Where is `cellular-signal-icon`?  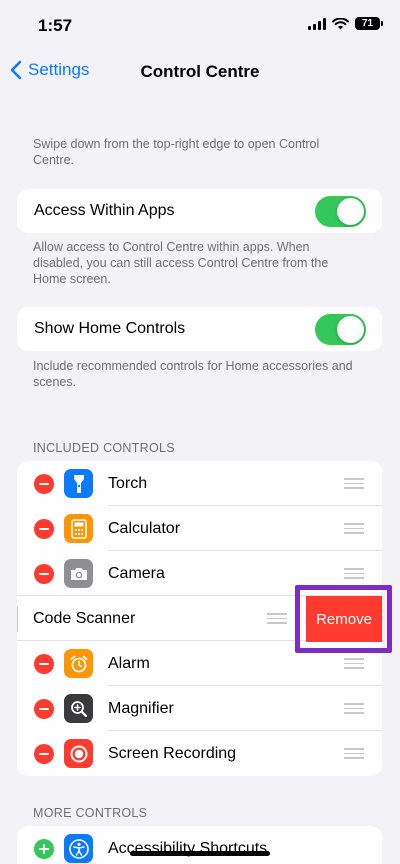
cellular-signal-icon is located at coordinates (317, 23).